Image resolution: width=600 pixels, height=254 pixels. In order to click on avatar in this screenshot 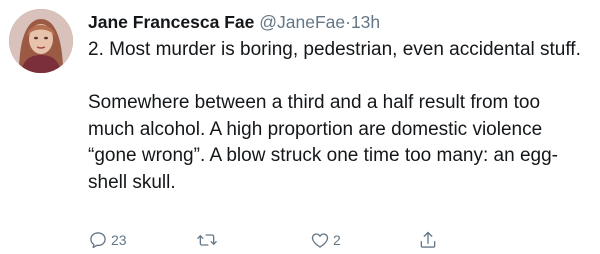, I will do `click(41, 41)`.